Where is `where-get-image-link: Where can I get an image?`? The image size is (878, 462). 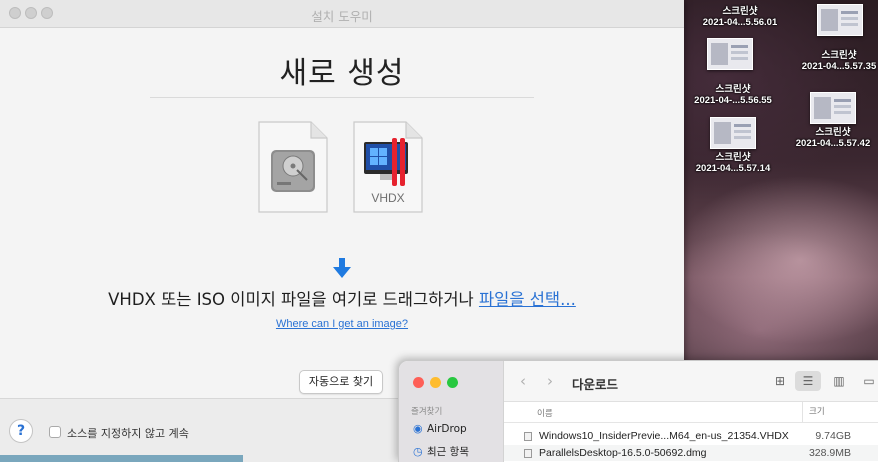 where-get-image-link: Where can I get an image? is located at coordinates (342, 324).